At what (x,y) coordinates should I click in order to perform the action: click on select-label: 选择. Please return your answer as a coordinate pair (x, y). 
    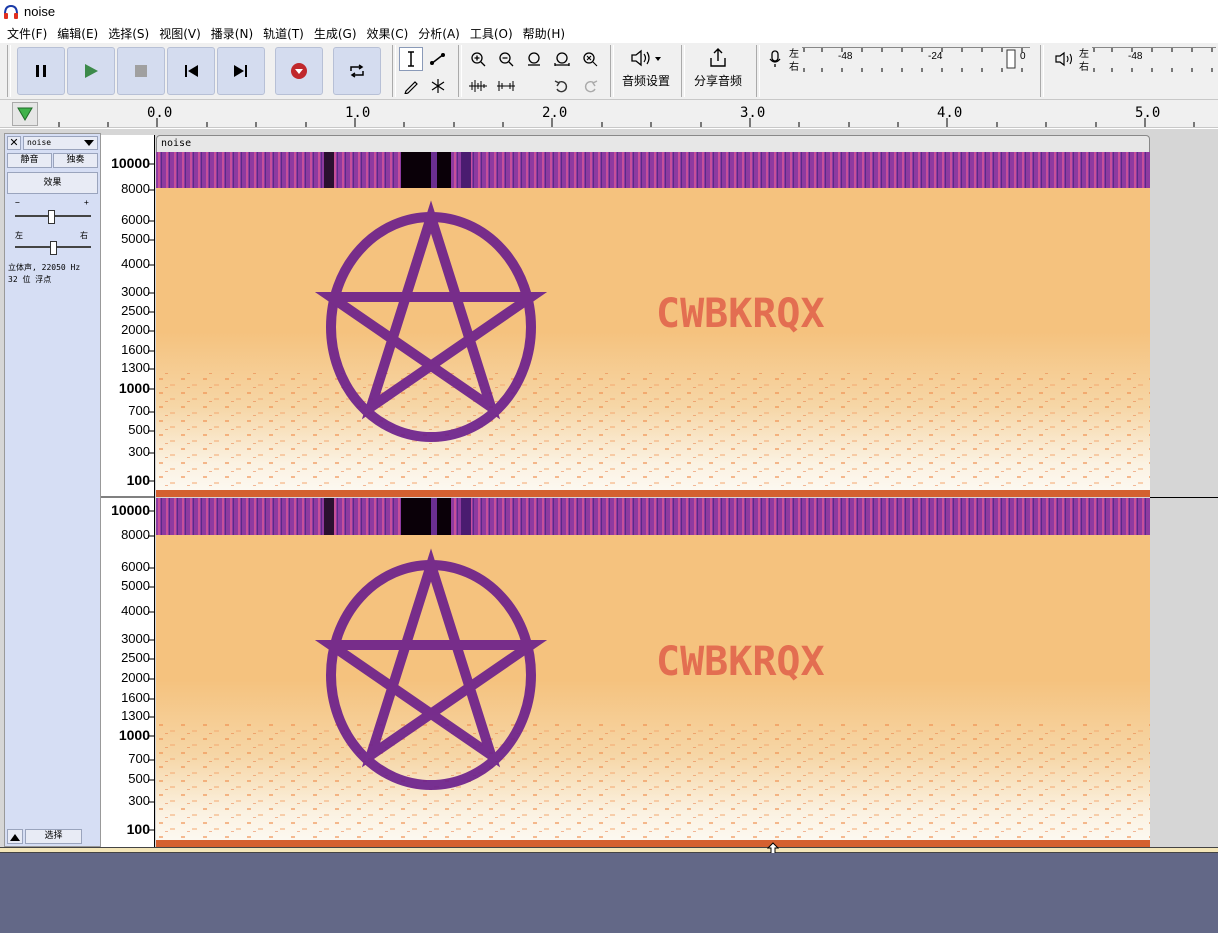
    Looking at the image, I should click on (53, 836).